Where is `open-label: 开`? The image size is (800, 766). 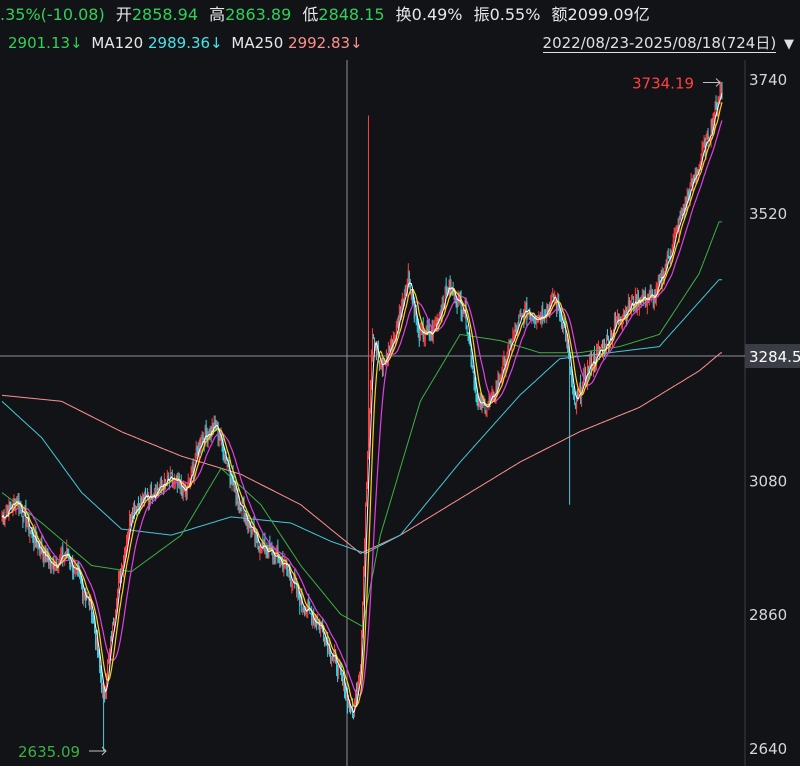
open-label: 开 is located at coordinates (123, 14).